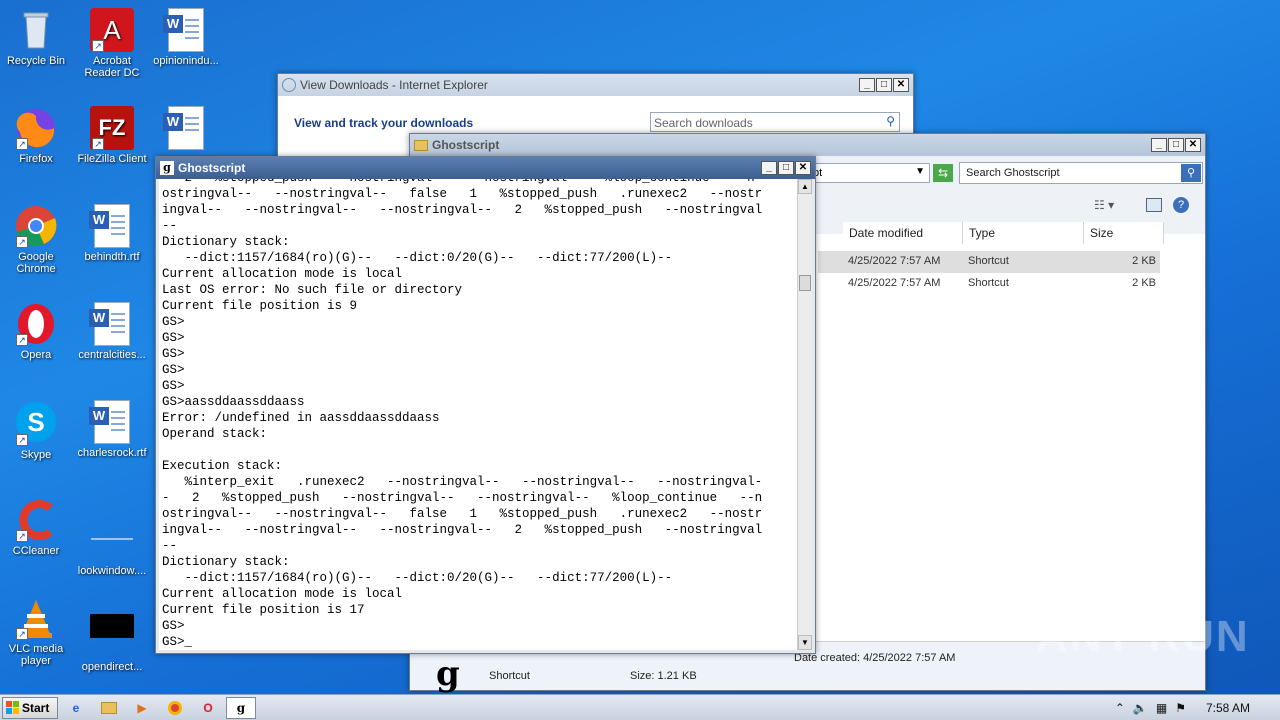 The image size is (1280, 720). I want to click on taskbar-media-button: ▶, so click(142, 708).